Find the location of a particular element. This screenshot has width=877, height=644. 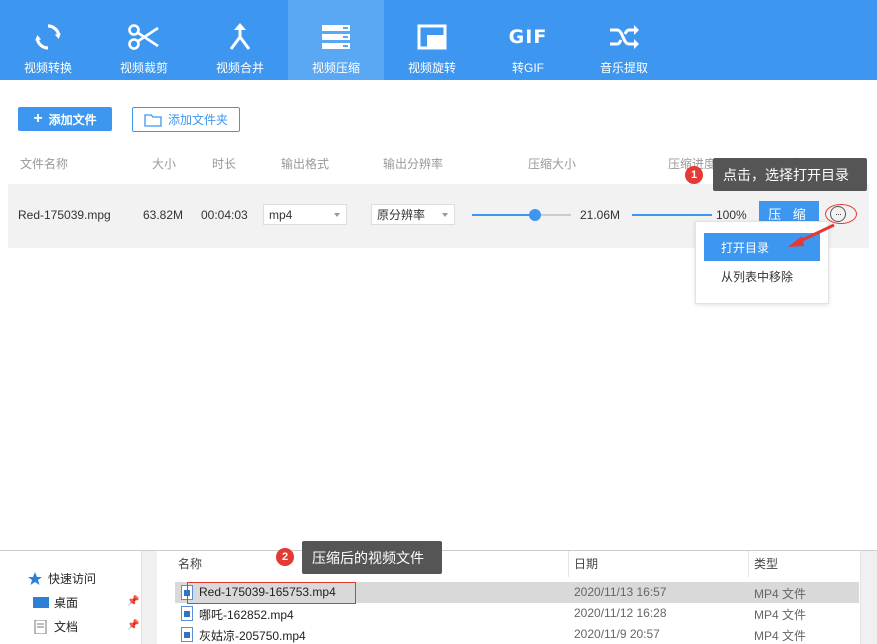

nav-label: 桌面 is located at coordinates (66, 603).